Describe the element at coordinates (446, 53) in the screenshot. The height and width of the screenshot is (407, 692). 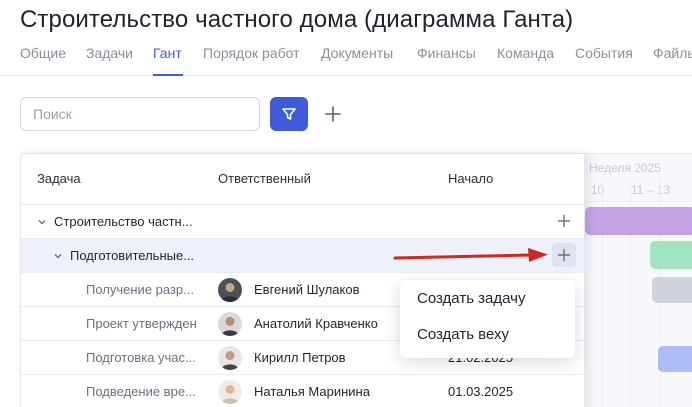
I see `tab-finance: Финансы` at that location.